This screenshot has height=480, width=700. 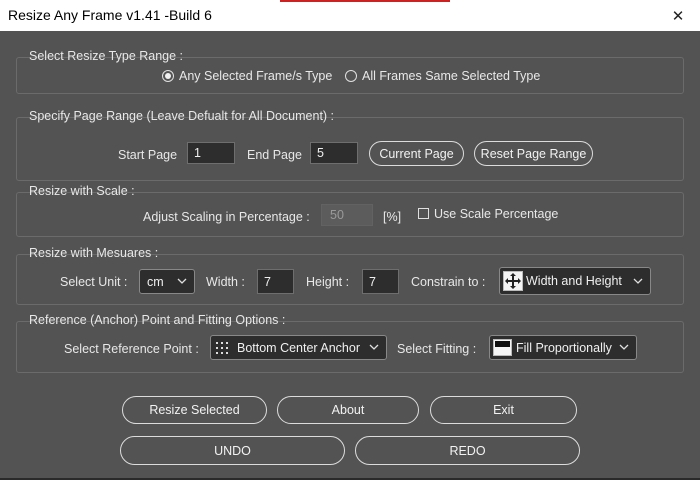 What do you see at coordinates (275, 281) in the screenshot?
I see `width-input: 7` at bounding box center [275, 281].